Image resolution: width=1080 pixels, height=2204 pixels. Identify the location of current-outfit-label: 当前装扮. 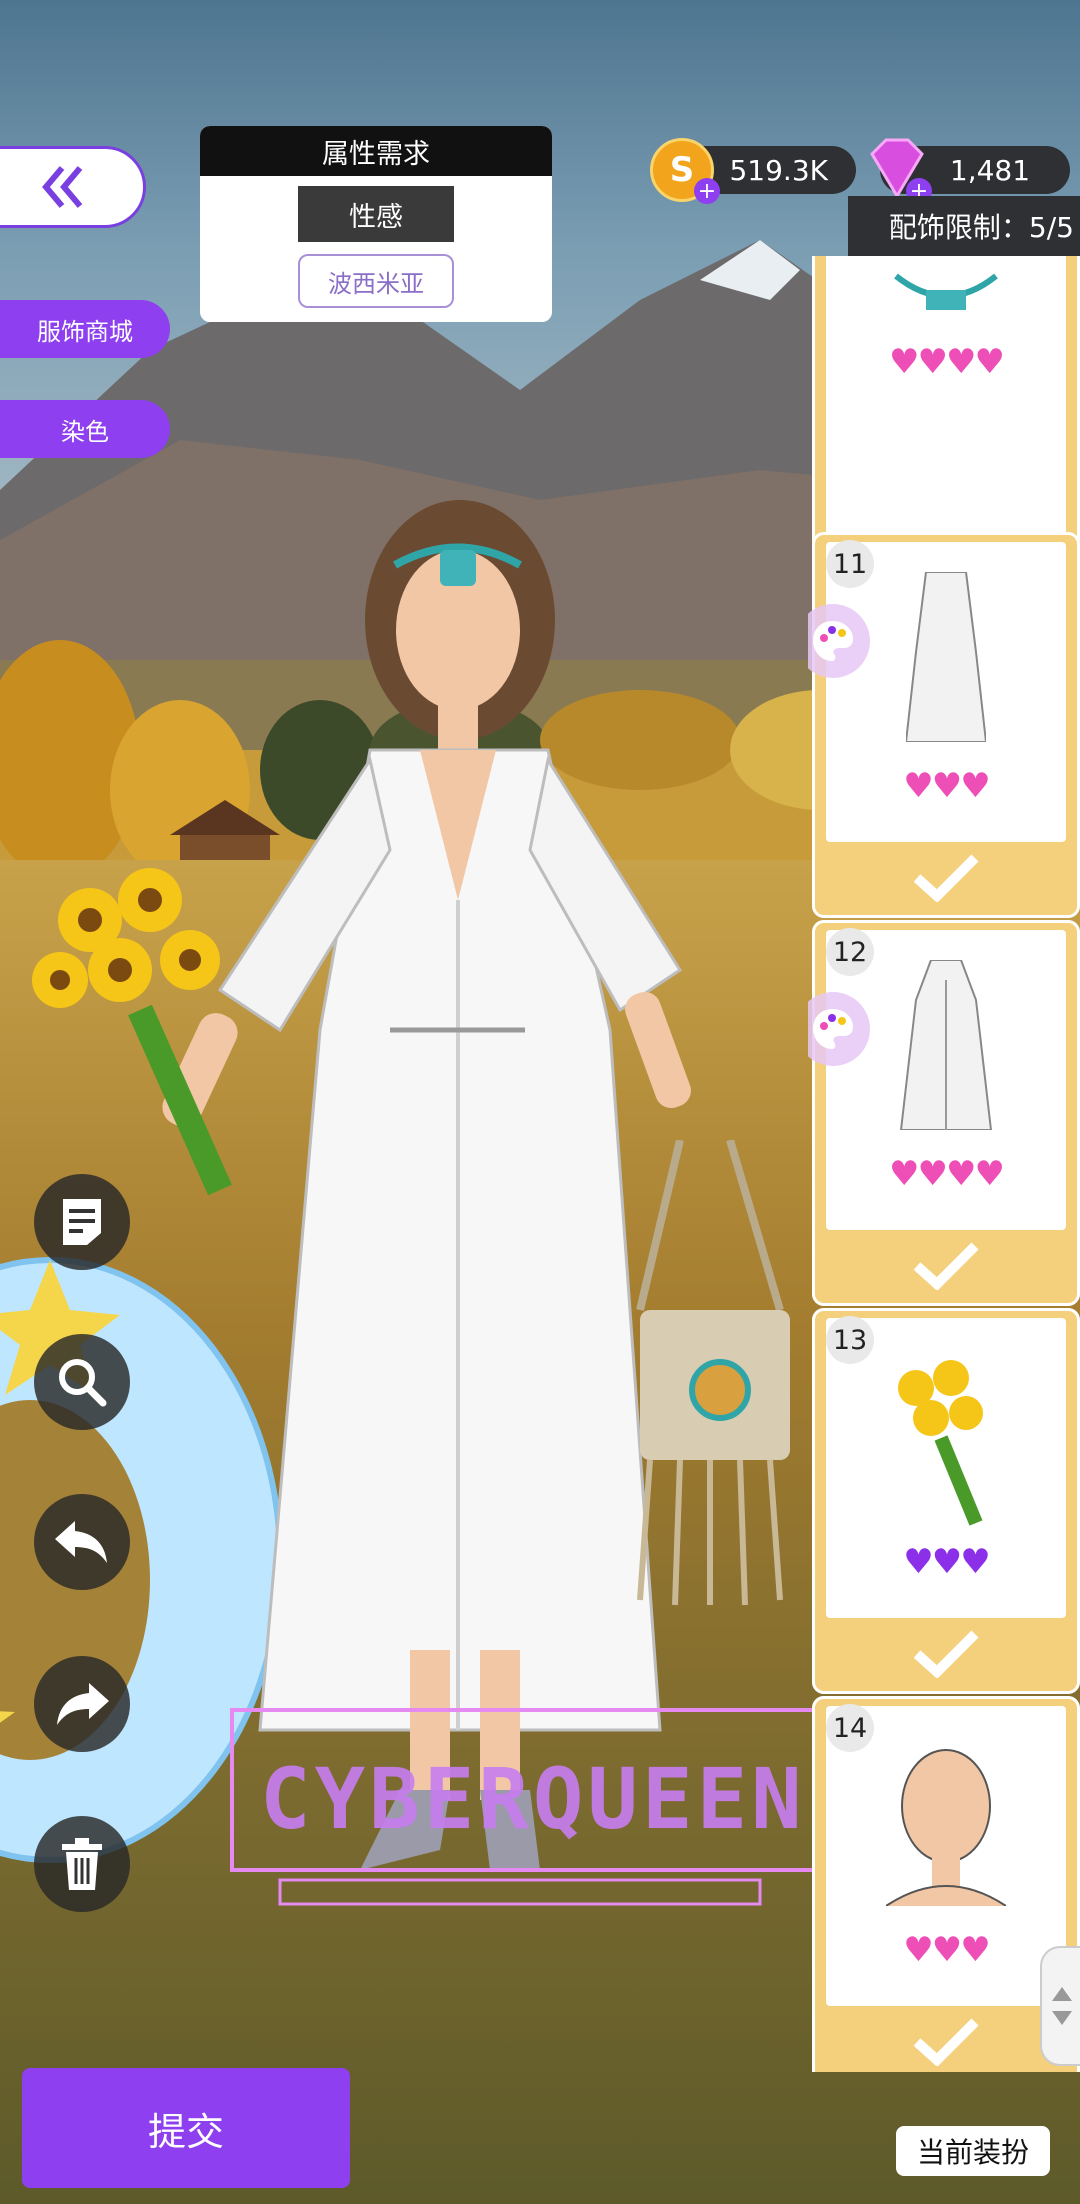
(972, 2152).